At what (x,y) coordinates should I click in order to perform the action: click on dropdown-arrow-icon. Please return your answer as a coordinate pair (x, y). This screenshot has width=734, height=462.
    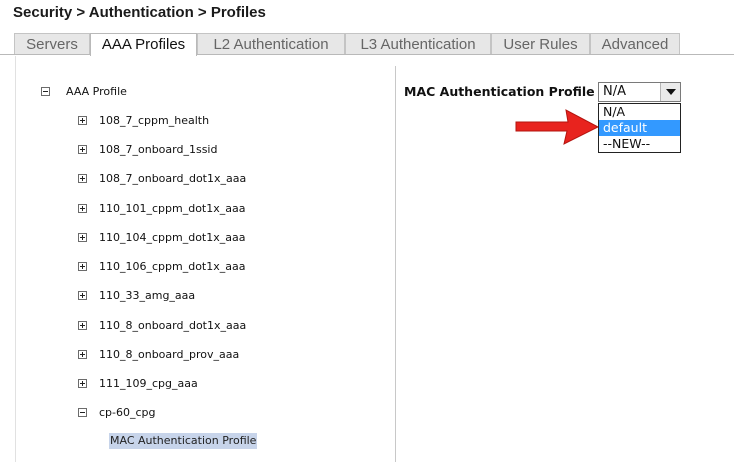
    Looking at the image, I should click on (670, 92).